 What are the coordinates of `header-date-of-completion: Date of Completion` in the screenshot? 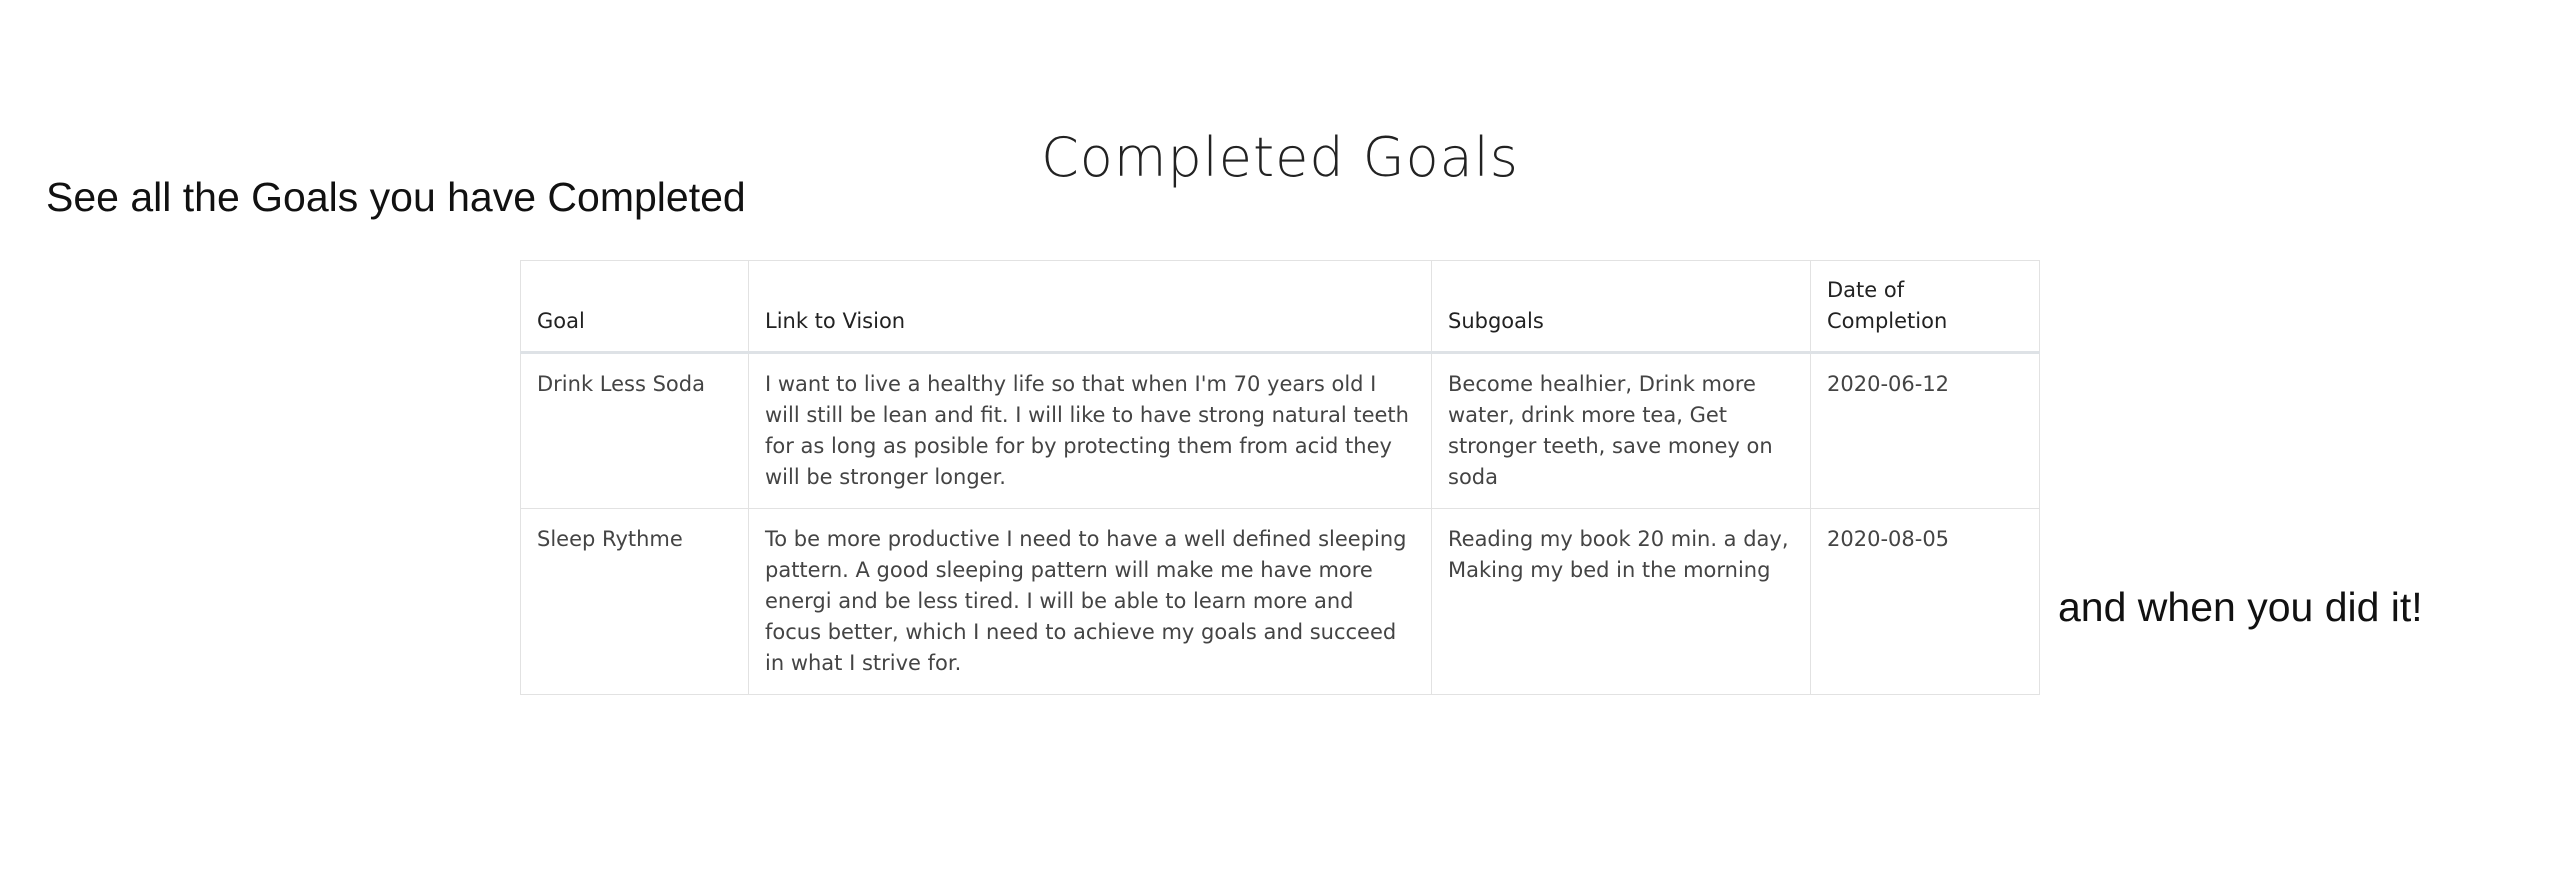 It's located at (1925, 307).